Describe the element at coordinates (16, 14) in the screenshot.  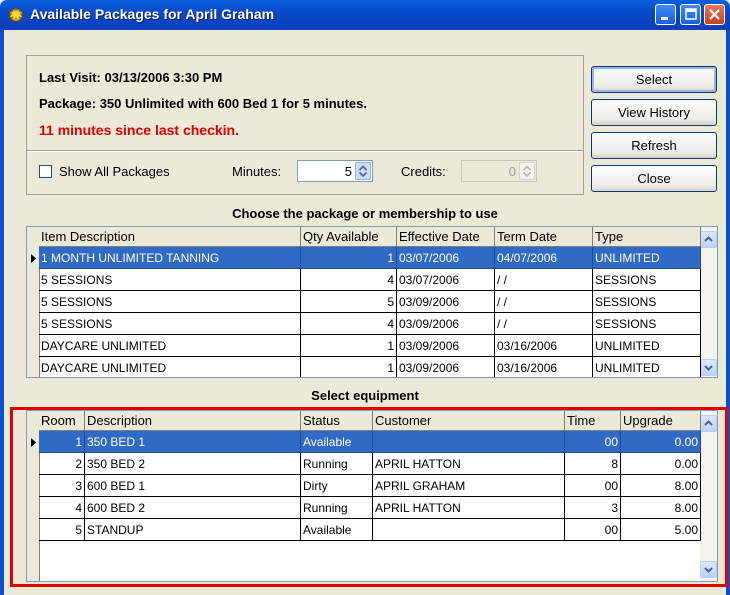
I see `app-icon` at that location.